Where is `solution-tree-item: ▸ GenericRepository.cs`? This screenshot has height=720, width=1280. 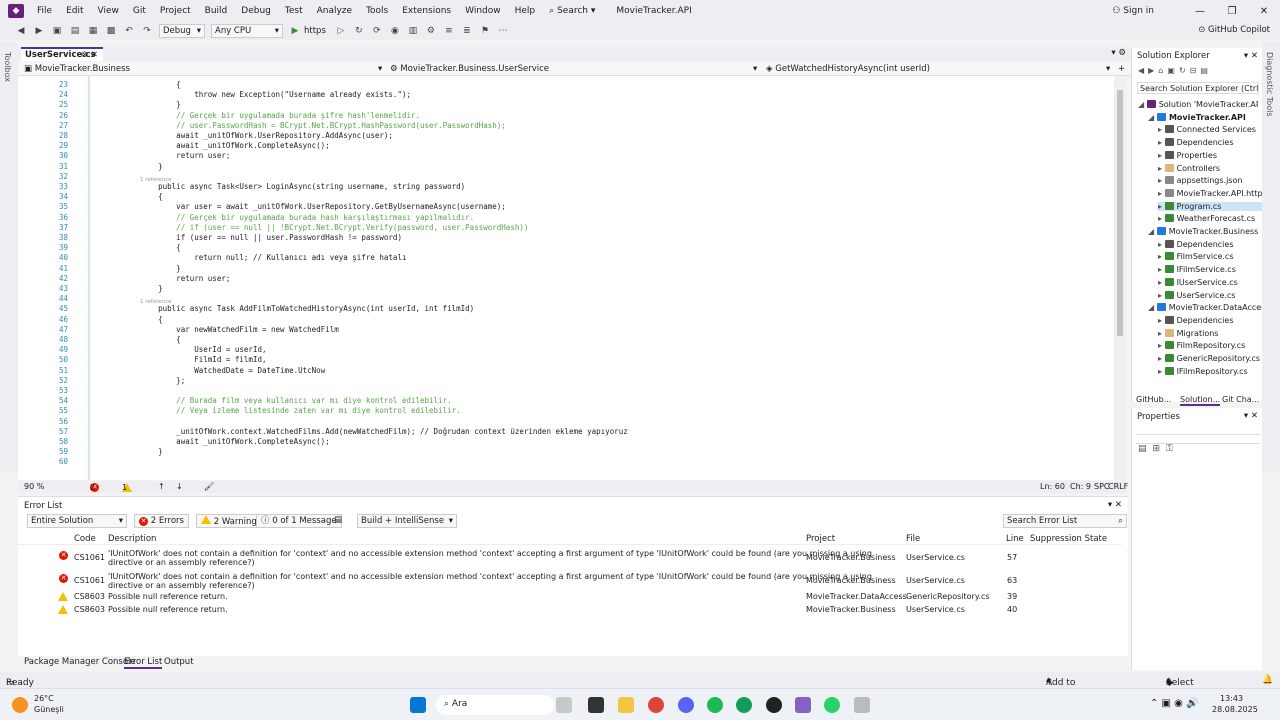 solution-tree-item: ▸ GenericRepository.cs is located at coordinates (1218, 358).